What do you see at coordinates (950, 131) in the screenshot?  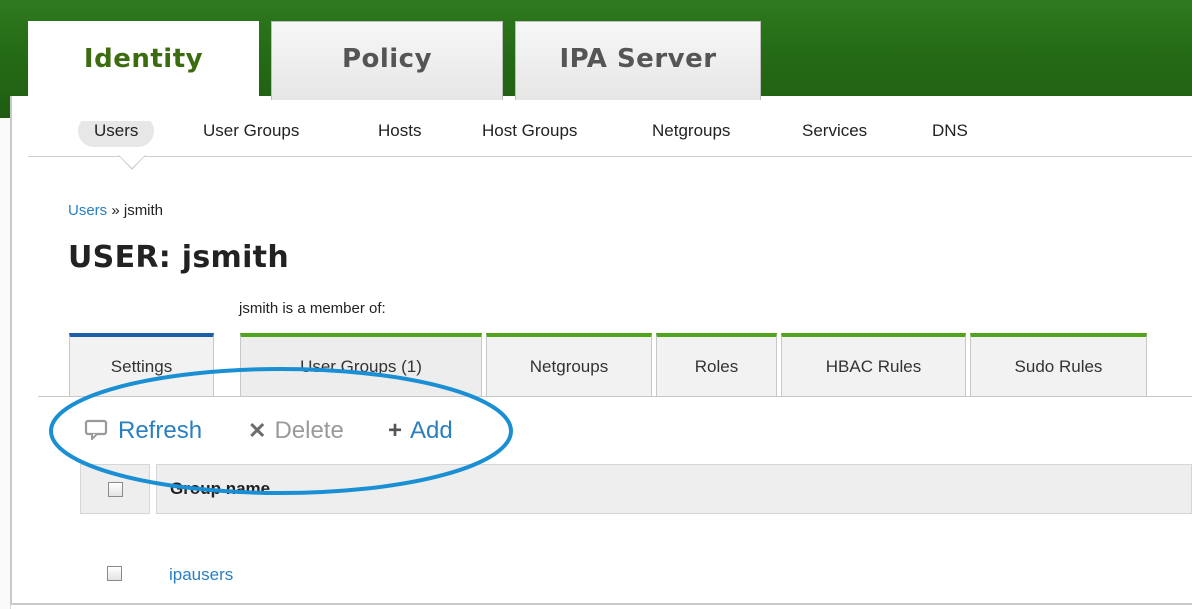 I see `subnav-dns: DNS` at bounding box center [950, 131].